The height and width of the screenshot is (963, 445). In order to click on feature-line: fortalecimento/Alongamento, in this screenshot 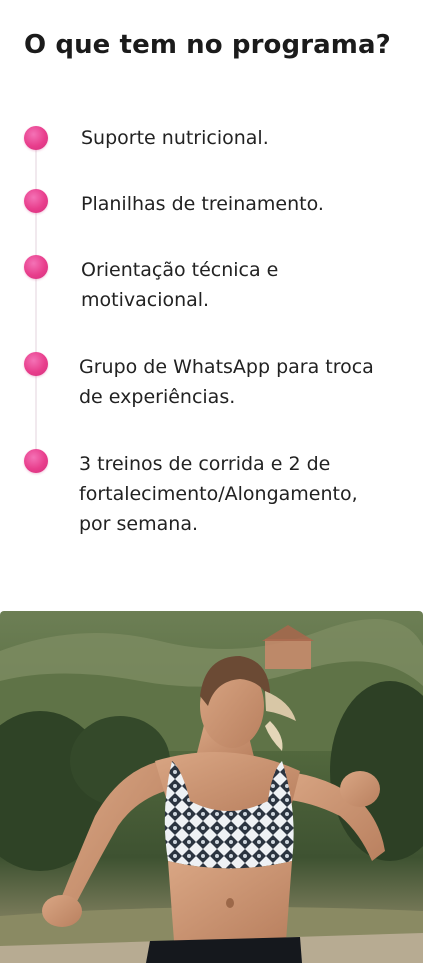, I will do `click(218, 494)`.